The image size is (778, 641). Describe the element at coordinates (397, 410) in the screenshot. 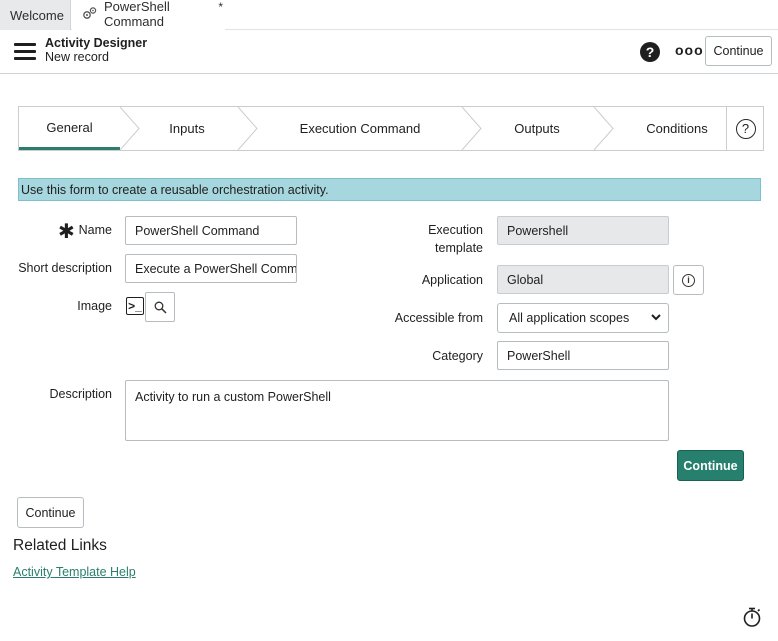

I see `description-textarea: Activity to run a custom PowerShell` at that location.